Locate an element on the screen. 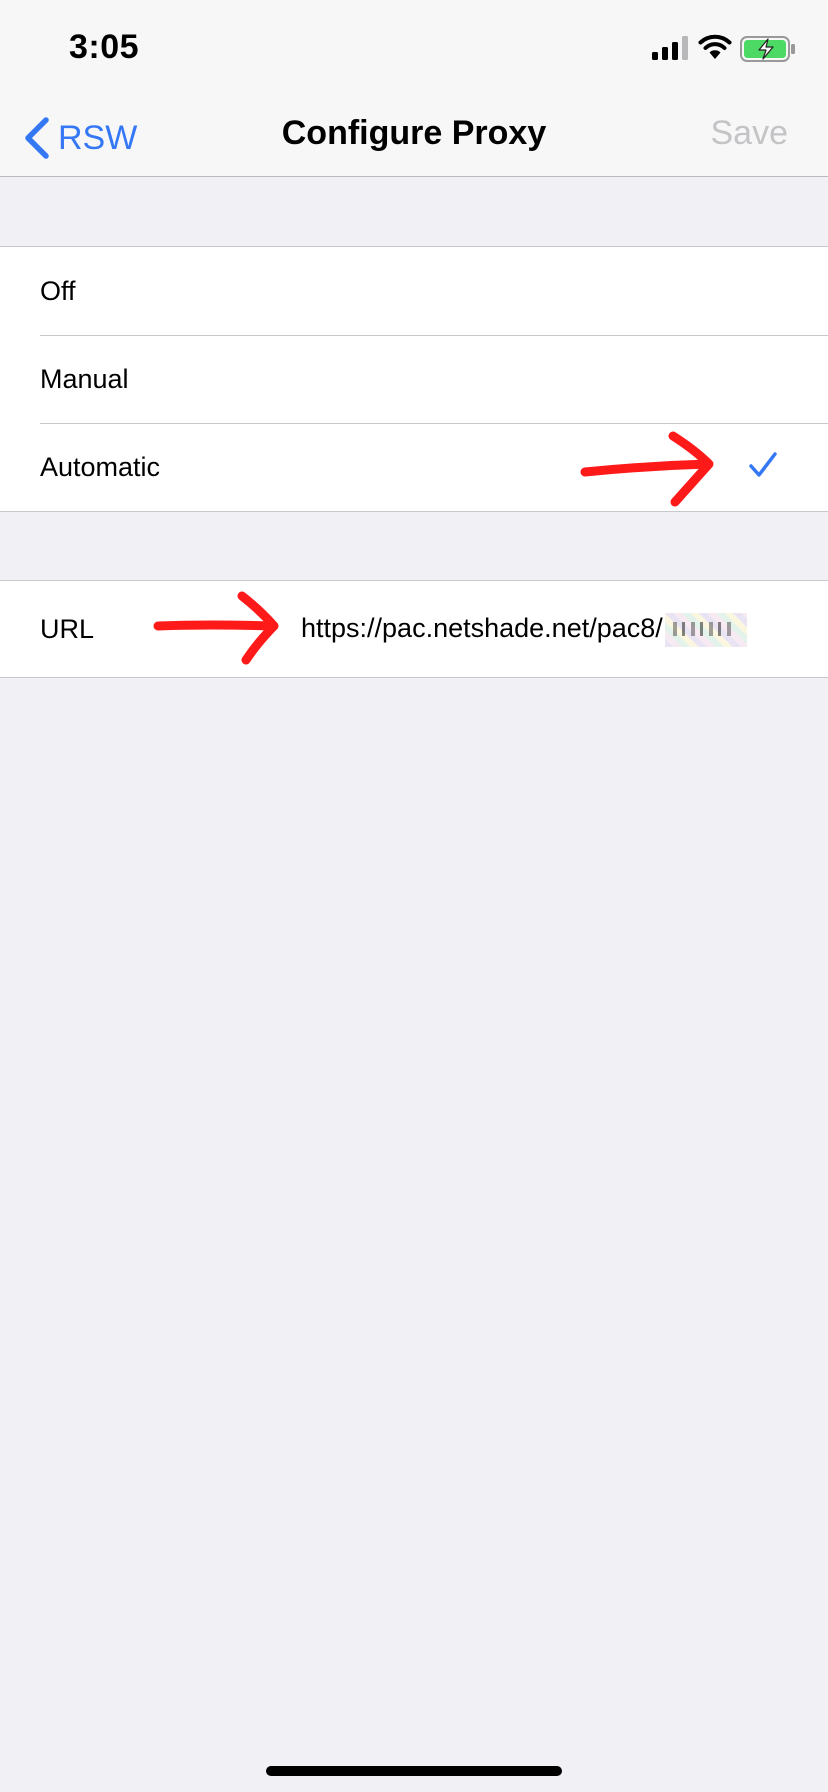 The height and width of the screenshot is (1792, 828). navigation-bar: RSW Configure Proxy Save is located at coordinates (414, 138).